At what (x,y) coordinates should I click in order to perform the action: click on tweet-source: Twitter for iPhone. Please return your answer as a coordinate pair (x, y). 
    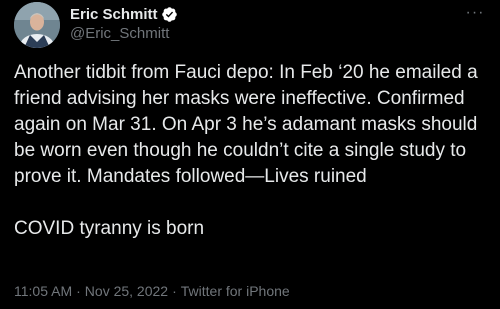
    Looking at the image, I should click on (235, 291).